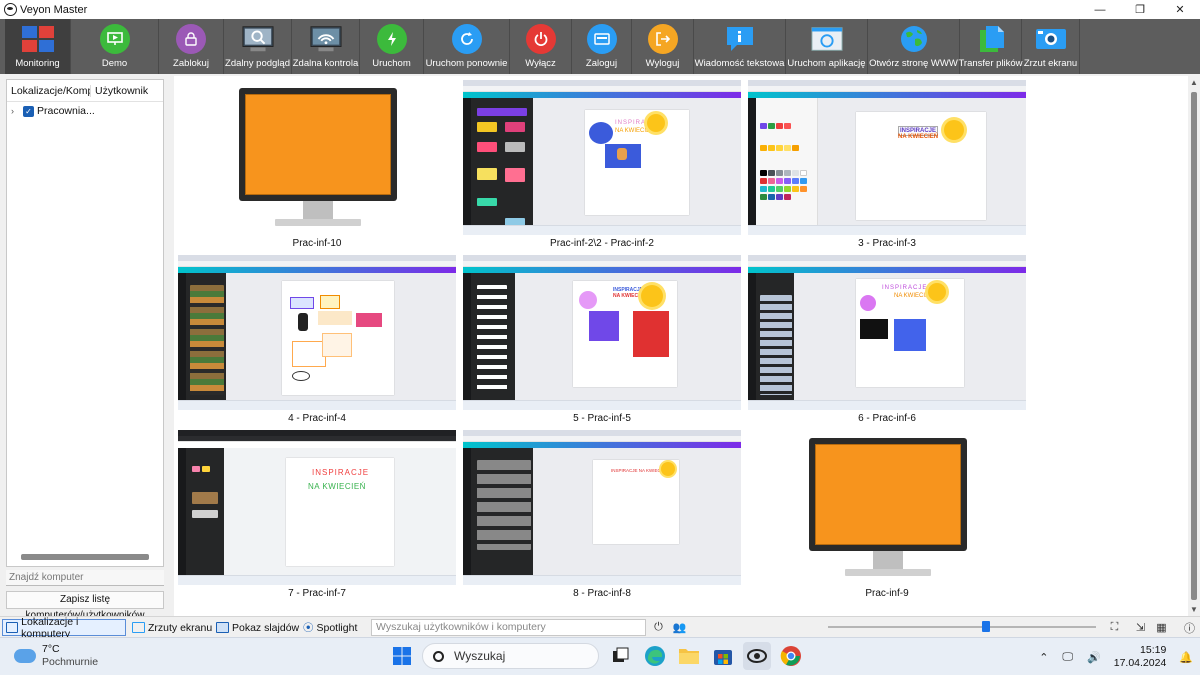 Image resolution: width=1200 pixels, height=675 pixels. I want to click on system-tray: ⌃ 🖵 🔊 15:19 17.04.2024 🔔, so click(1116, 656).